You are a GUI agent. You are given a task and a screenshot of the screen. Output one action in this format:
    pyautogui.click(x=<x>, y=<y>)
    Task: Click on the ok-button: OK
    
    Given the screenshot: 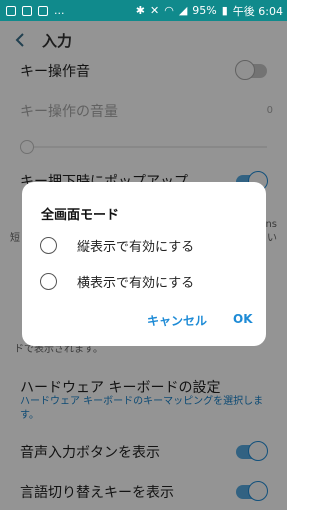 What is the action you would take?
    pyautogui.click(x=243, y=319)
    